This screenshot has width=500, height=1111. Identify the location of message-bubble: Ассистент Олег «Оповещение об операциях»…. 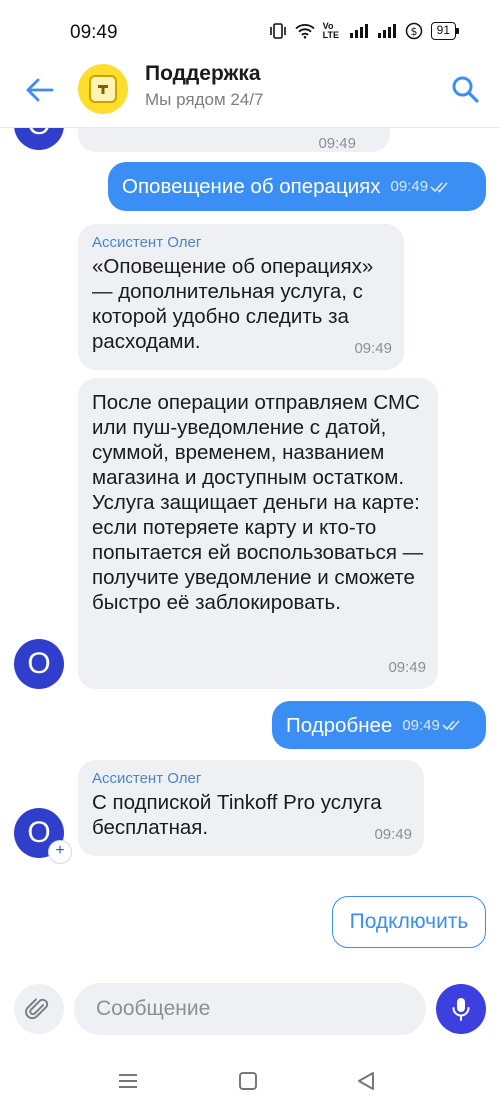
(241, 297).